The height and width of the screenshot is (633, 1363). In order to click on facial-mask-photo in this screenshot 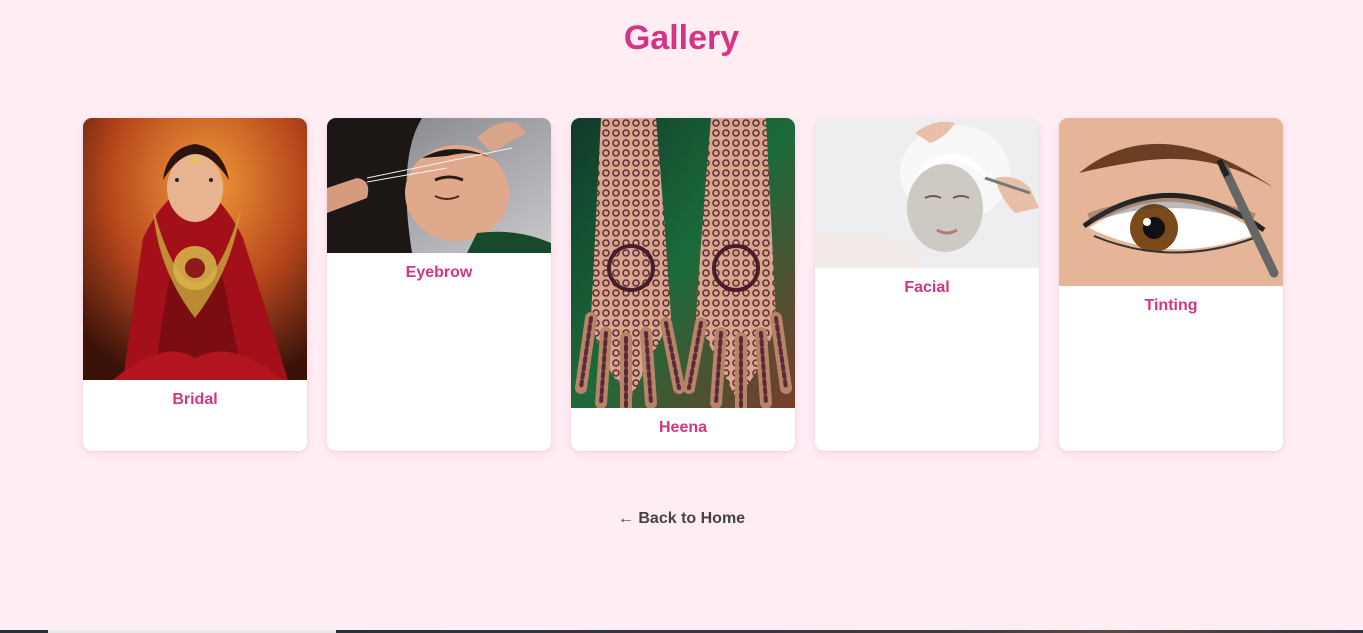, I will do `click(927, 193)`.